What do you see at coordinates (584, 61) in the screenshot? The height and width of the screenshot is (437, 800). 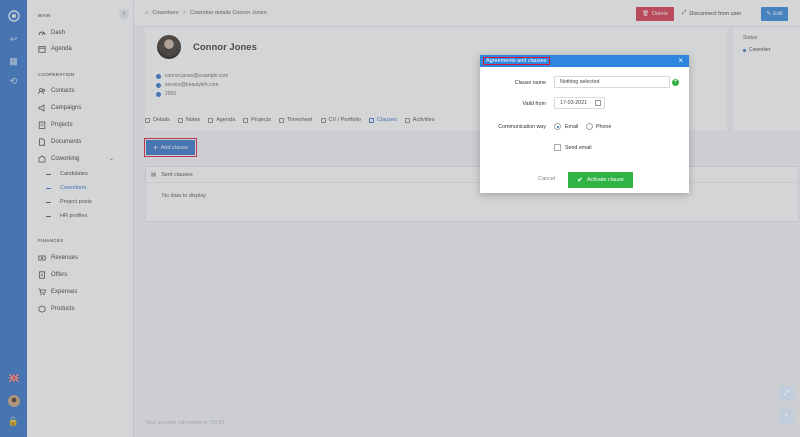 I see `modal-header: Agreements and clauses ×` at bounding box center [584, 61].